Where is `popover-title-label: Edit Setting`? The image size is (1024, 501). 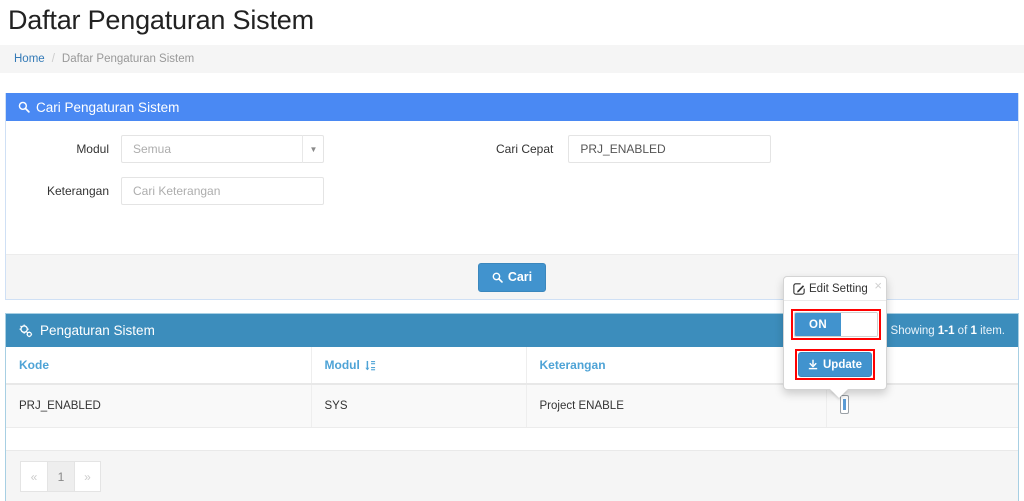
popover-title-label: Edit Setting is located at coordinates (838, 289).